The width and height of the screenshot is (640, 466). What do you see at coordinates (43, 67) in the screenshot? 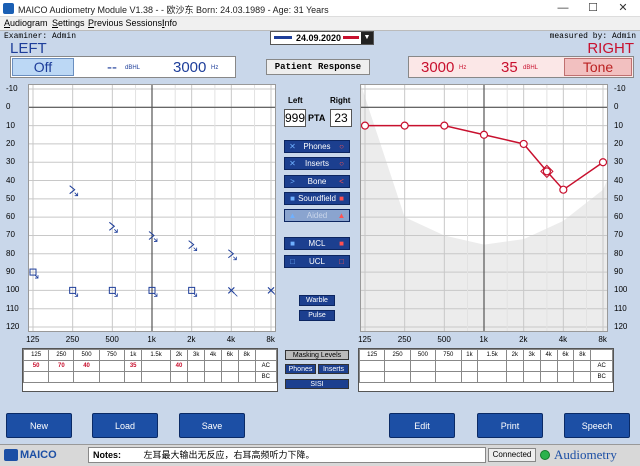
I see `left-off-button: Off` at bounding box center [43, 67].